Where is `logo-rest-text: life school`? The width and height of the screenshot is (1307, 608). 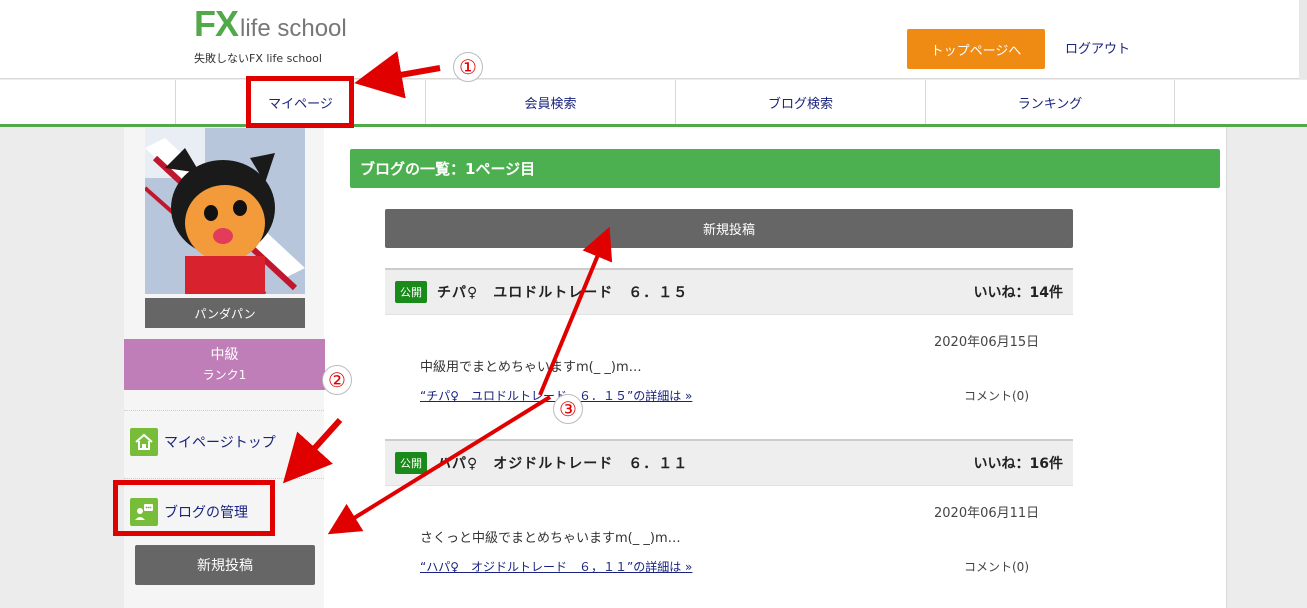 logo-rest-text: life school is located at coordinates (293, 28).